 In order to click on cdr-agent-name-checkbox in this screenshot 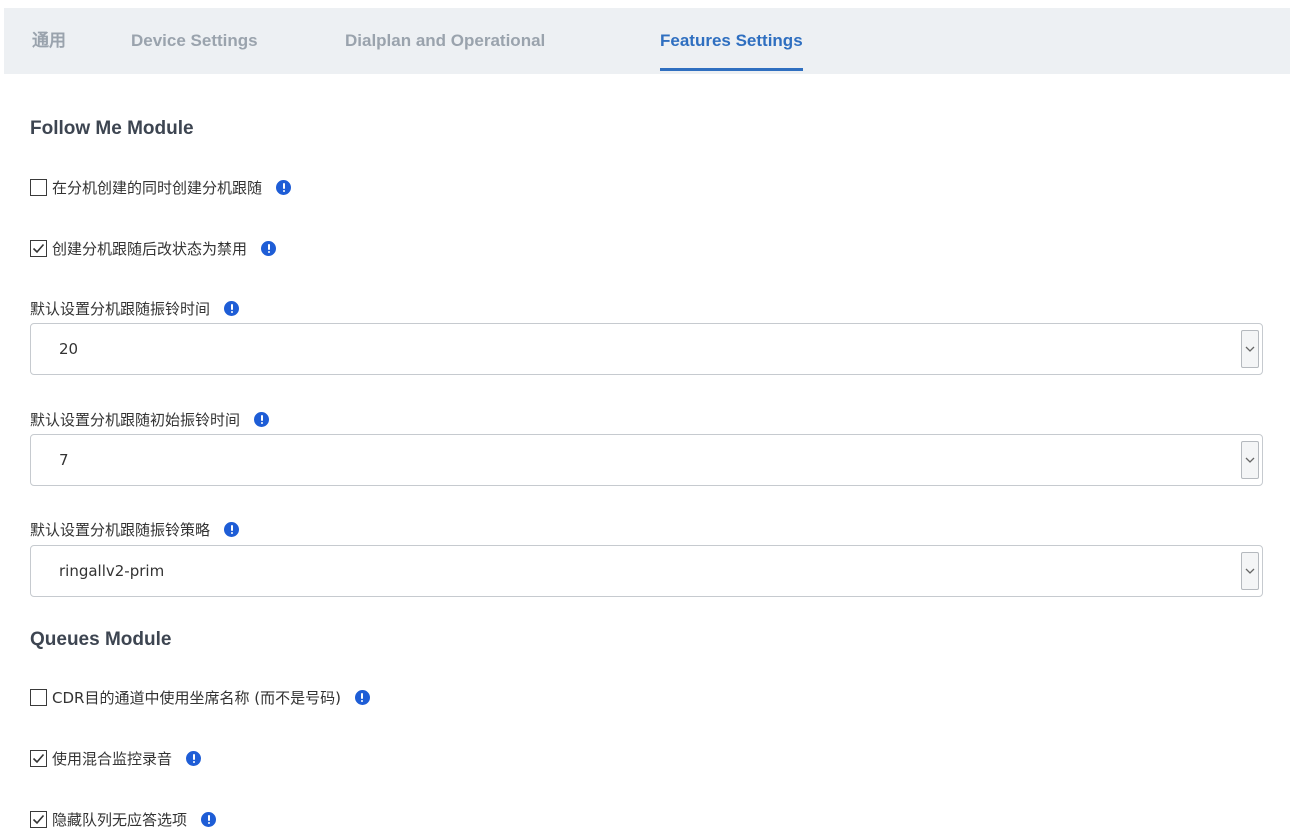, I will do `click(38, 697)`.